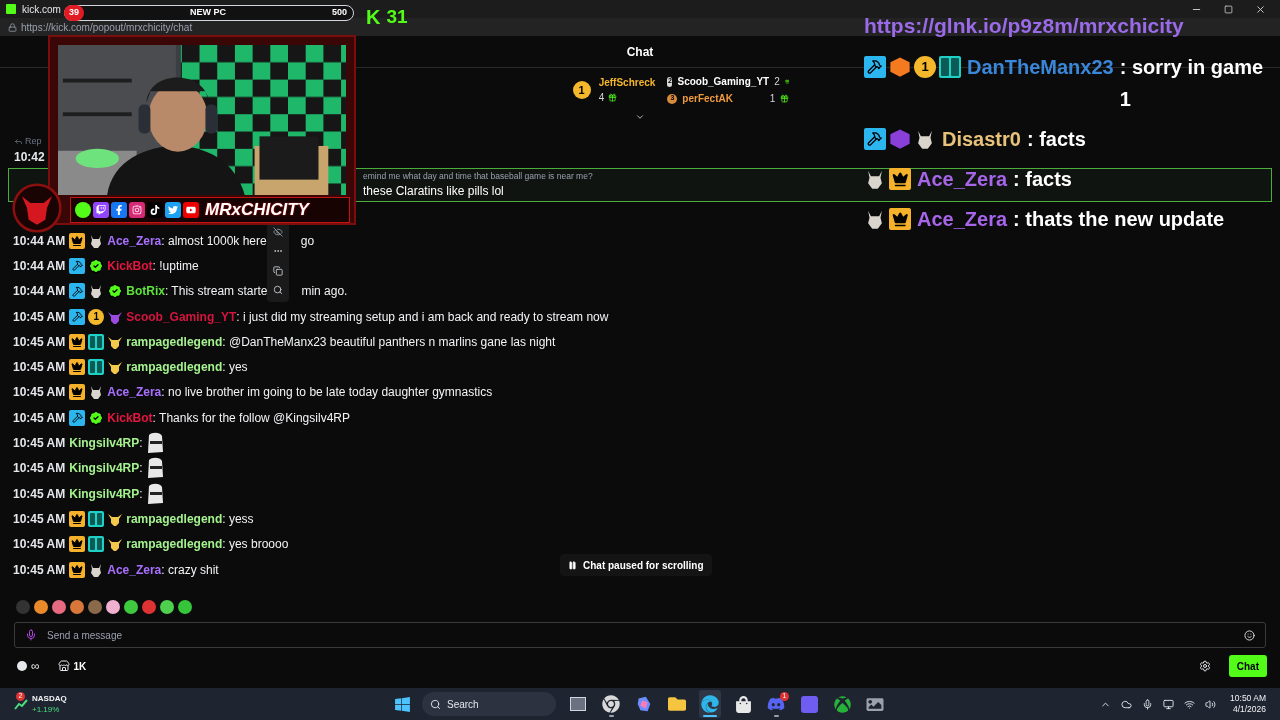 The image size is (1280, 720). What do you see at coordinates (1228, 9) in the screenshot?
I see `maximize-icon` at bounding box center [1228, 9].